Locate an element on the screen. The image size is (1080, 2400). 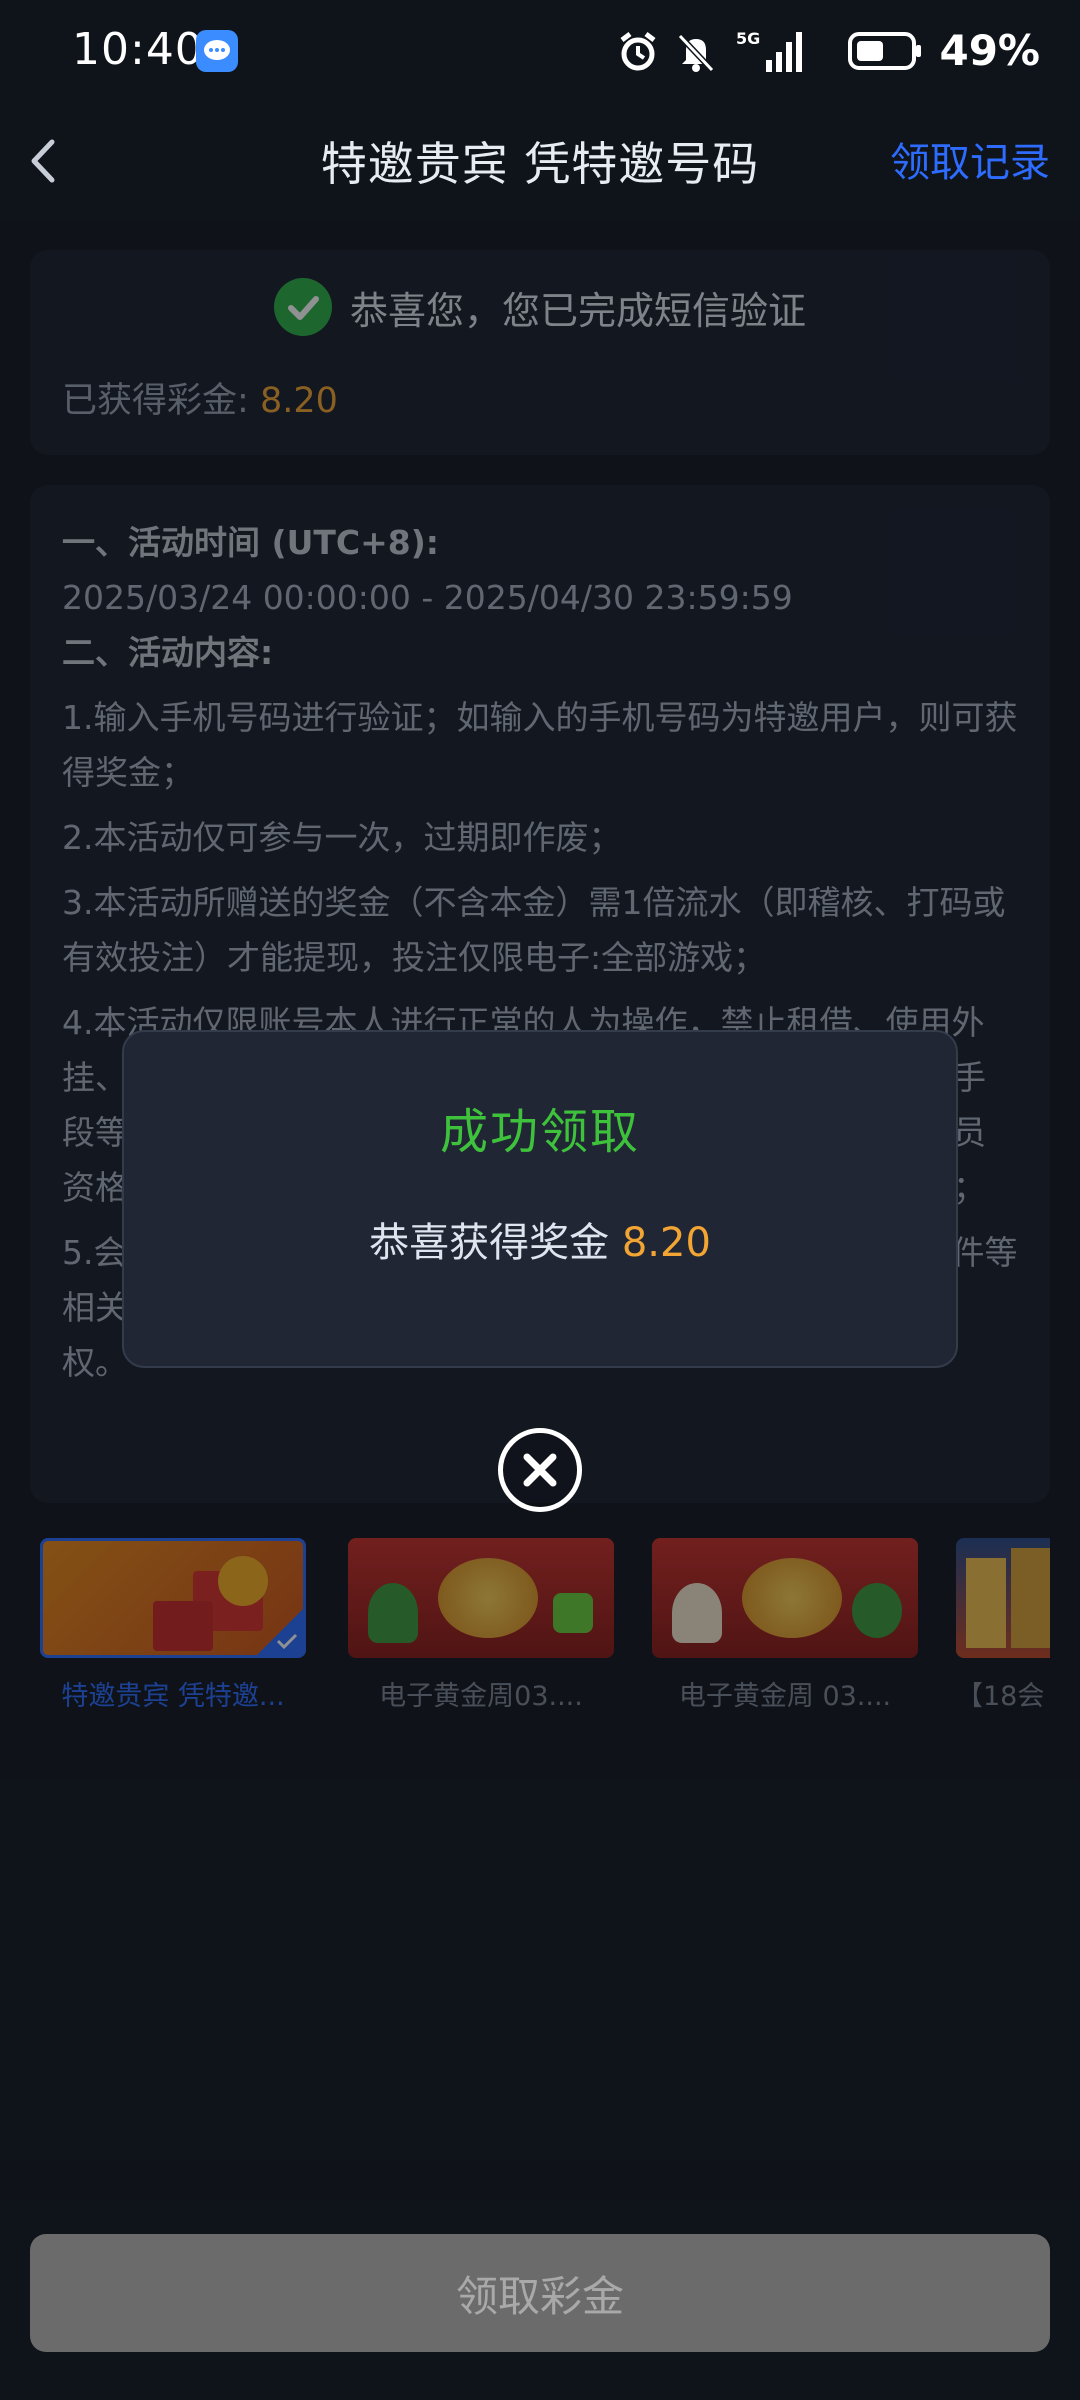
bottom-bar: 领取彩金 is located at coordinates (540, 2300).